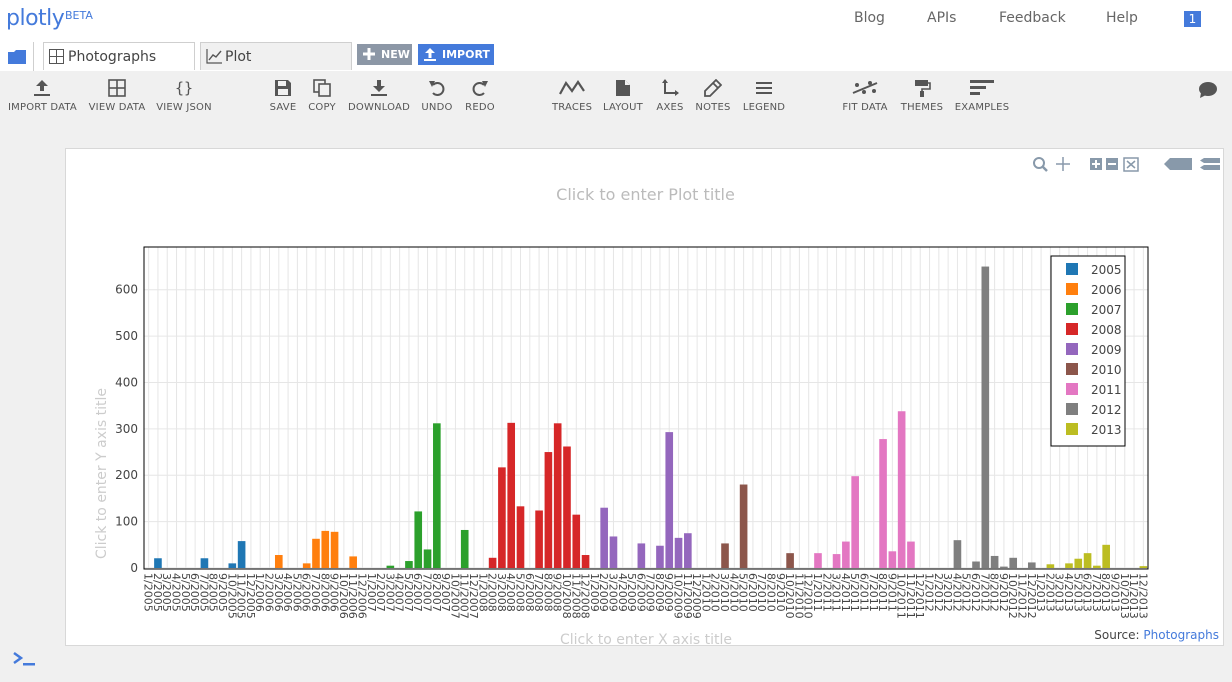 The width and height of the screenshot is (1232, 682). What do you see at coordinates (184, 96) in the screenshot?
I see `view-json-button: {} VIEW JSON` at bounding box center [184, 96].